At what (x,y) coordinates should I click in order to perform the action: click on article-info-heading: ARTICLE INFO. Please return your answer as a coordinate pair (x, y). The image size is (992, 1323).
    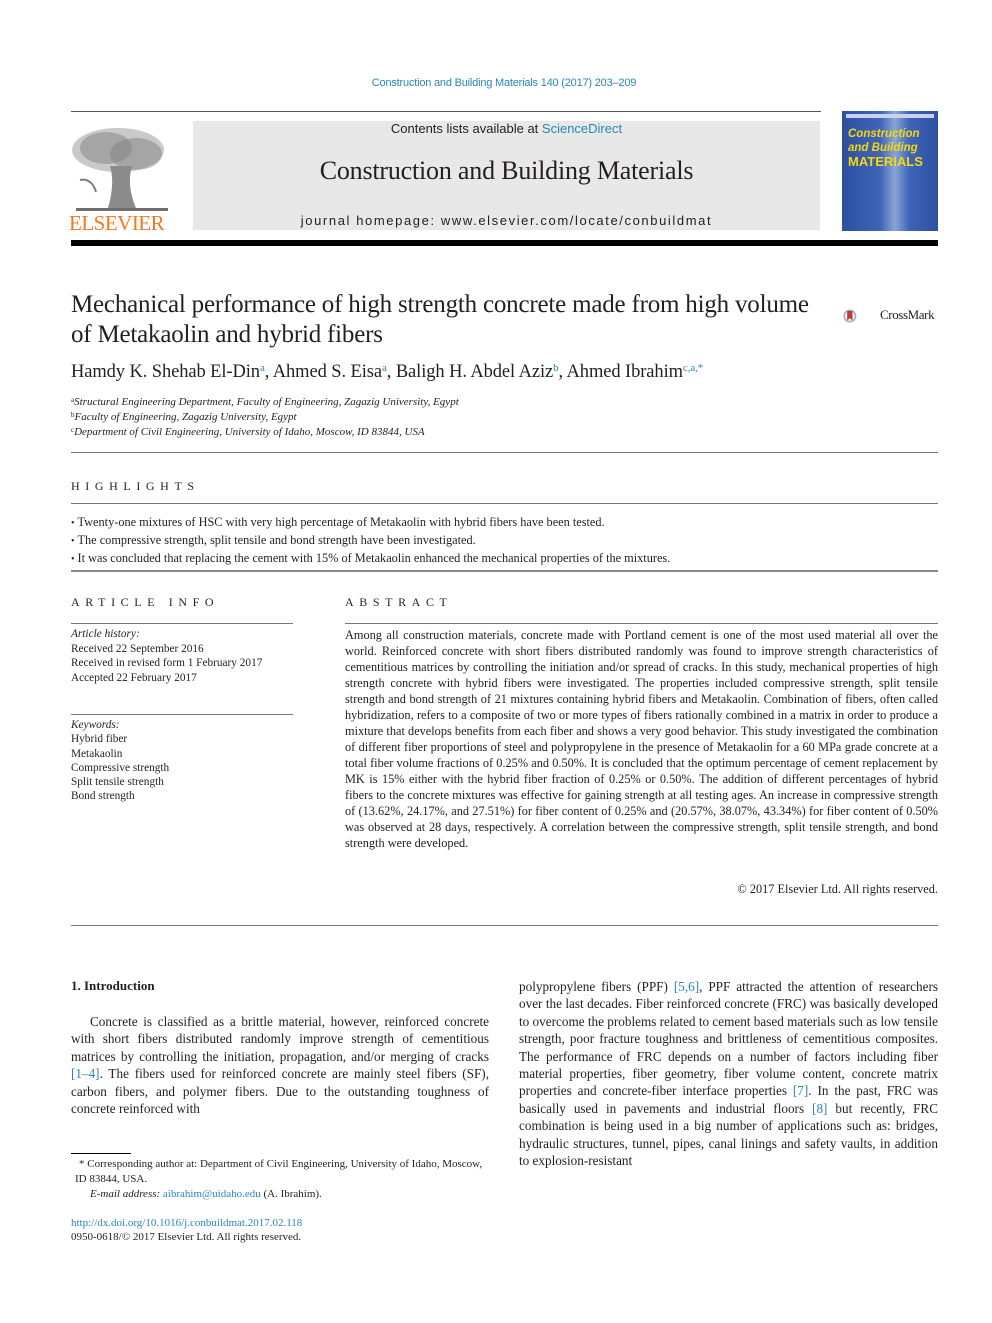
    Looking at the image, I should click on (145, 602).